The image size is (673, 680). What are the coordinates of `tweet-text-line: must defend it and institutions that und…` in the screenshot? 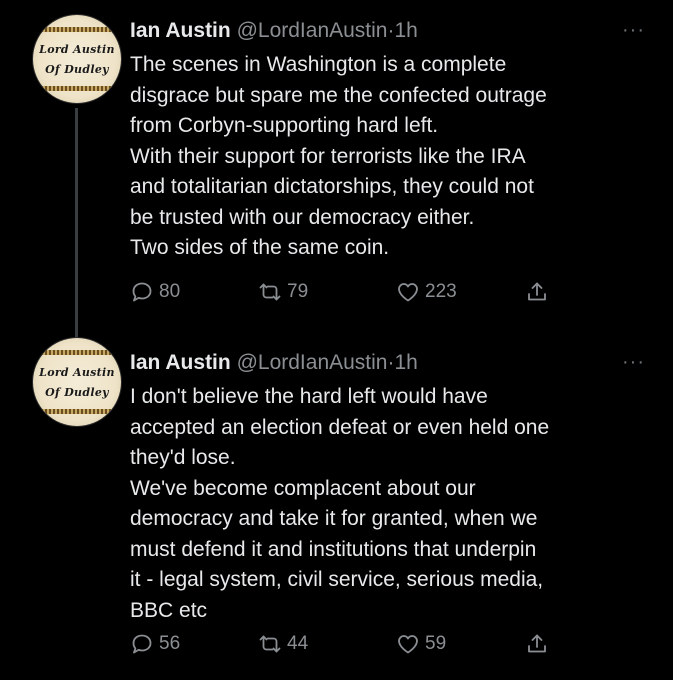 It's located at (333, 549).